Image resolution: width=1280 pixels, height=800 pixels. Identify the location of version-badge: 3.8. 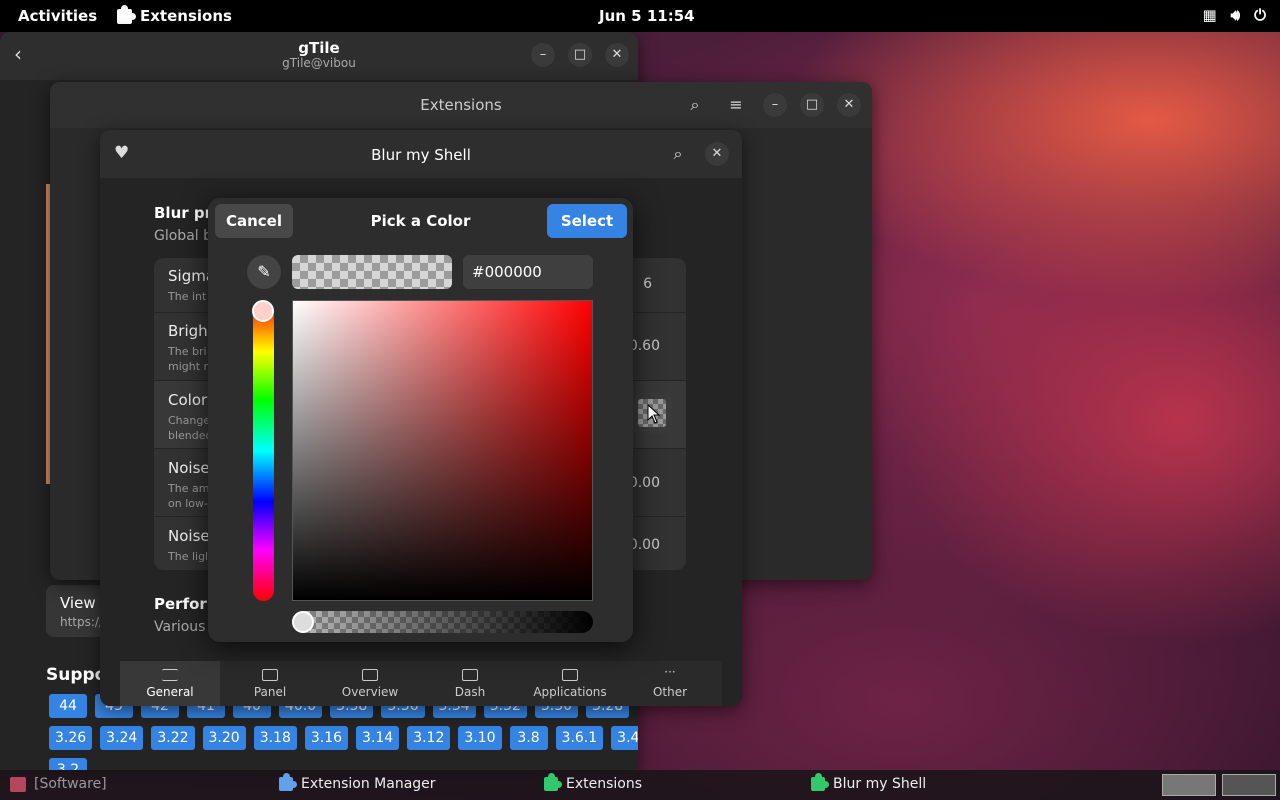
(528, 738).